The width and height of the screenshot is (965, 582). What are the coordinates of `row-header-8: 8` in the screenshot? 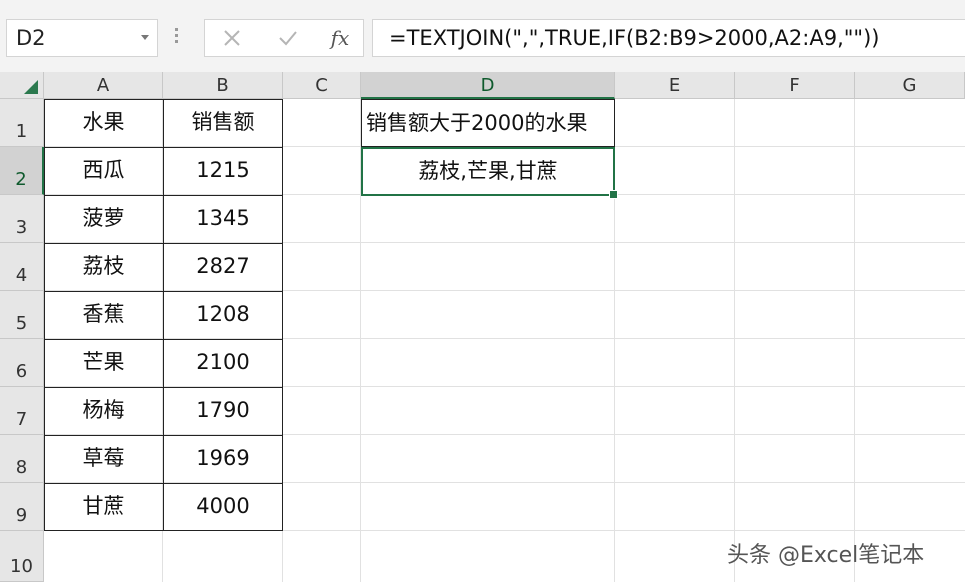 It's located at (22, 459).